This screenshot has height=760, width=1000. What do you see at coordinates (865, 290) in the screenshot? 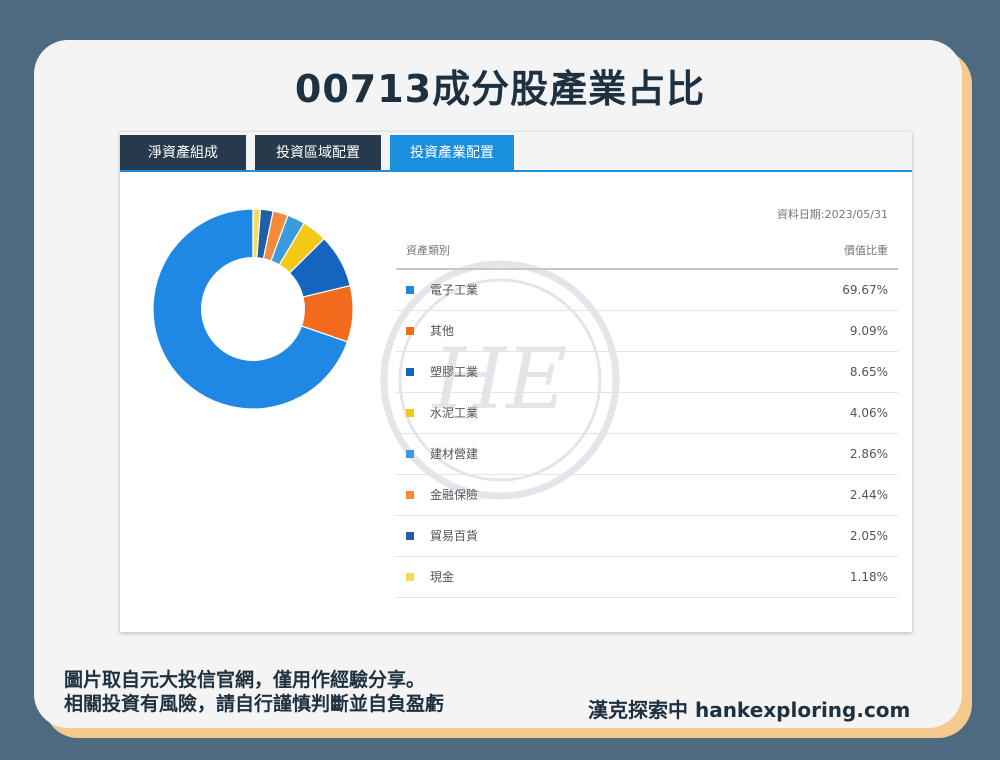
I see `category-value: 69.67%` at bounding box center [865, 290].